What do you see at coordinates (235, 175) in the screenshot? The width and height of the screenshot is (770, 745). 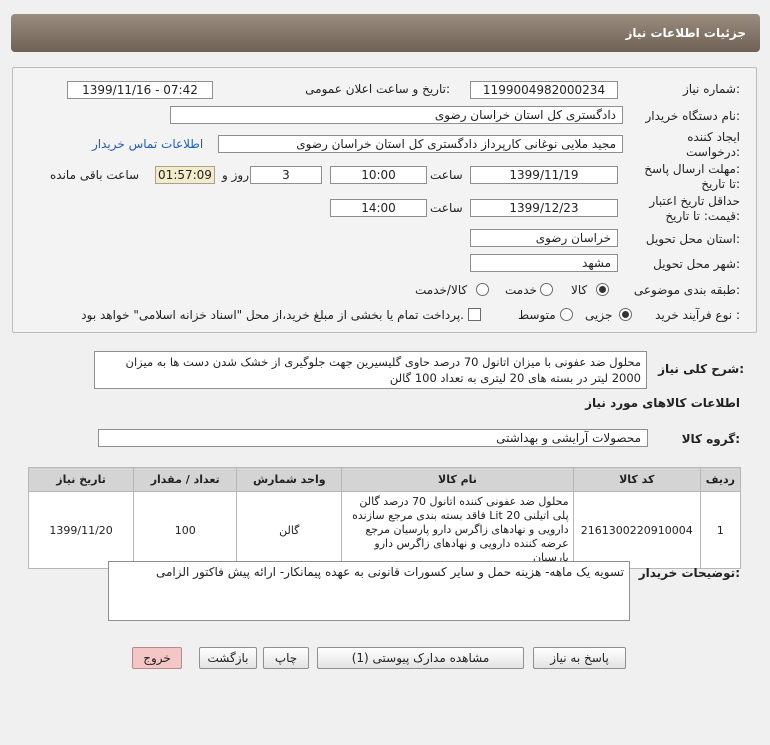 I see `days-label: روز و` at bounding box center [235, 175].